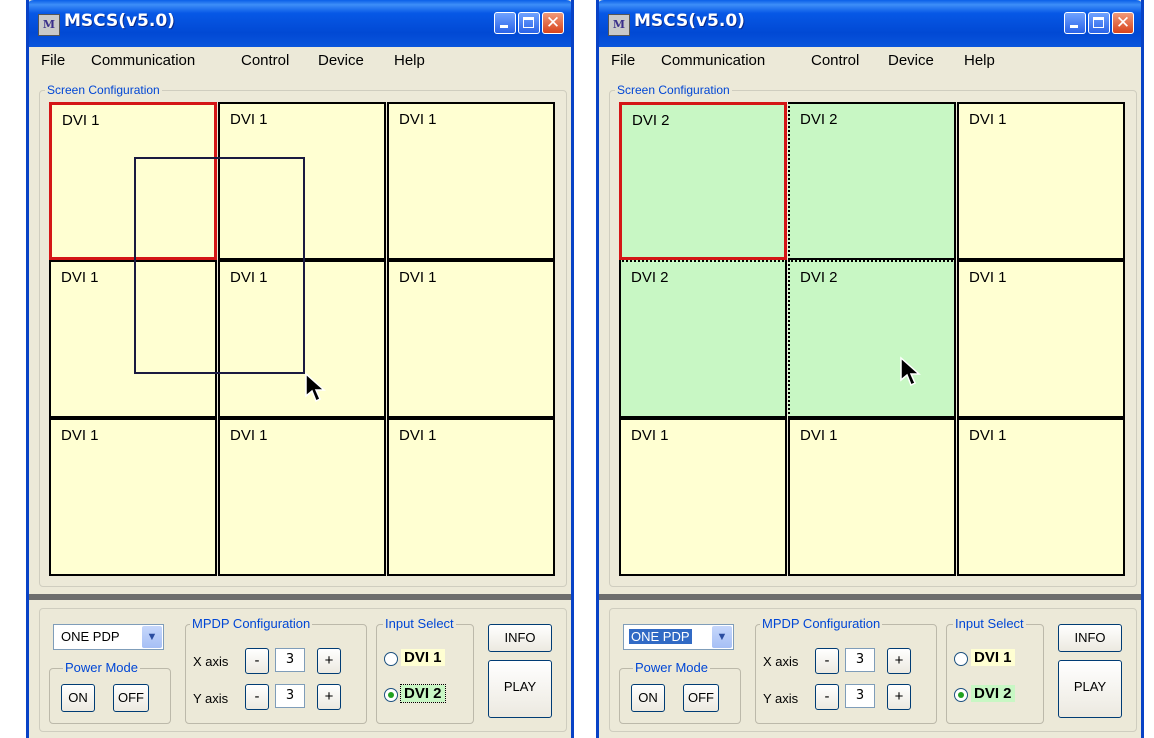 The height and width of the screenshot is (738, 1154). I want to click on drag-selection-rectangle, so click(219, 265).